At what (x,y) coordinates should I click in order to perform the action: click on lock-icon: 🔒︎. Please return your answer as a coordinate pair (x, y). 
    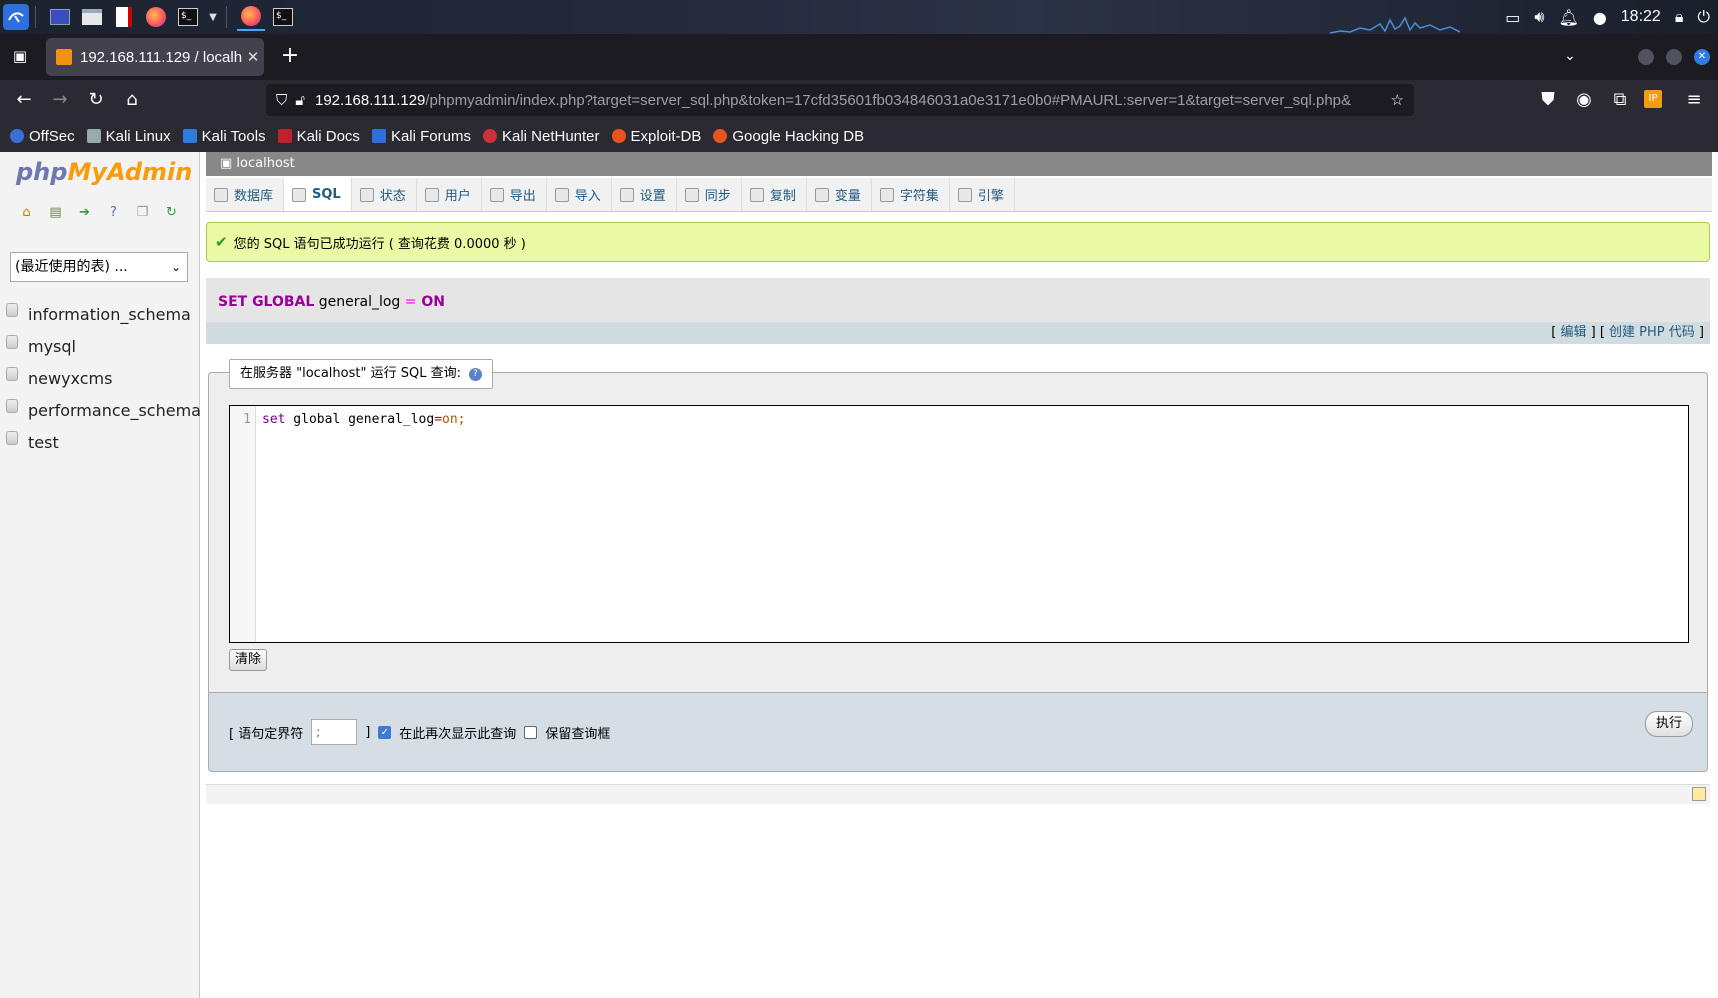
    Looking at the image, I should click on (1679, 17).